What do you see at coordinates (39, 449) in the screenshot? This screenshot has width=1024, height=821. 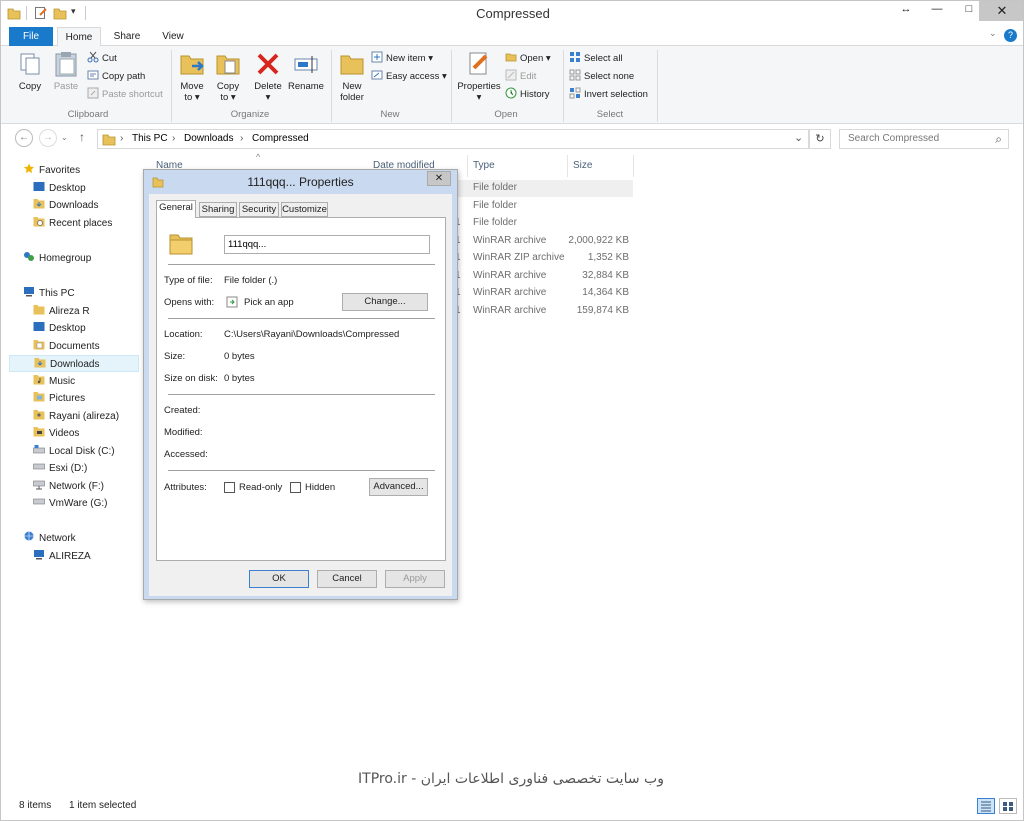 I see `drive-icon` at bounding box center [39, 449].